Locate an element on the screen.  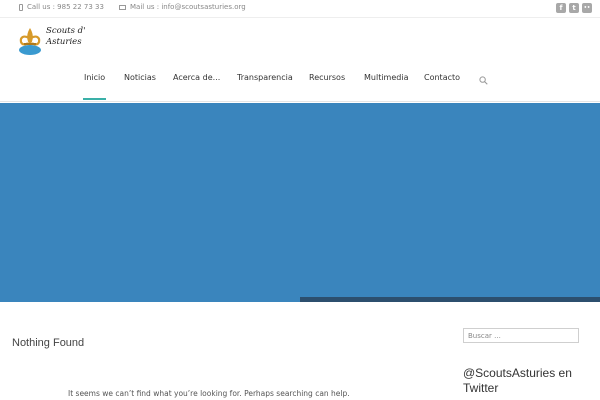
mail-icon is located at coordinates (122, 7).